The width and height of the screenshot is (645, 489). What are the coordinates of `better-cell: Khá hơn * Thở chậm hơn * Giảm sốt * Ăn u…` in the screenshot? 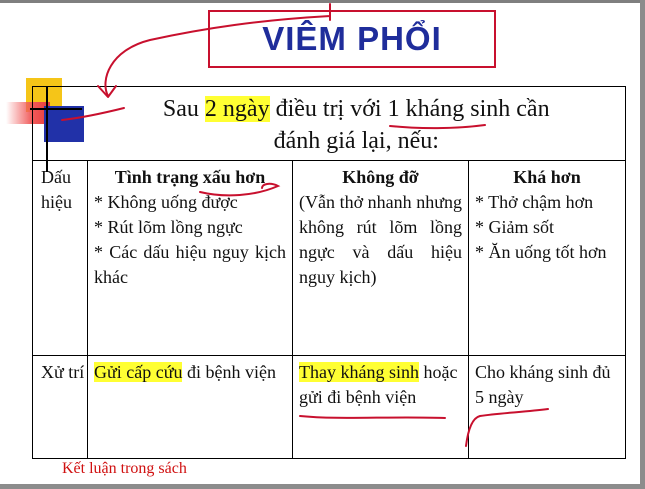 It's located at (547, 258).